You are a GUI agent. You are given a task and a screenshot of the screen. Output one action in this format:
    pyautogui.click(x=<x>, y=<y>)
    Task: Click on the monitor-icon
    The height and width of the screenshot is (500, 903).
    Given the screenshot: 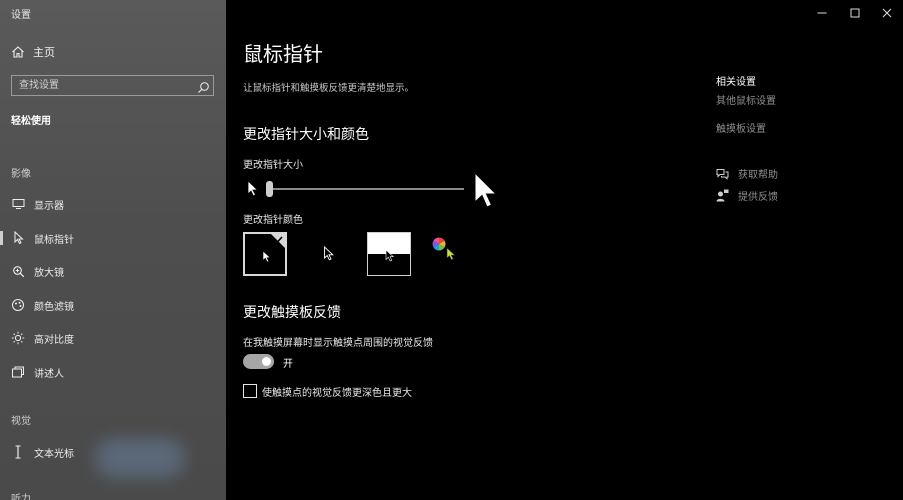 What is the action you would take?
    pyautogui.click(x=18, y=204)
    